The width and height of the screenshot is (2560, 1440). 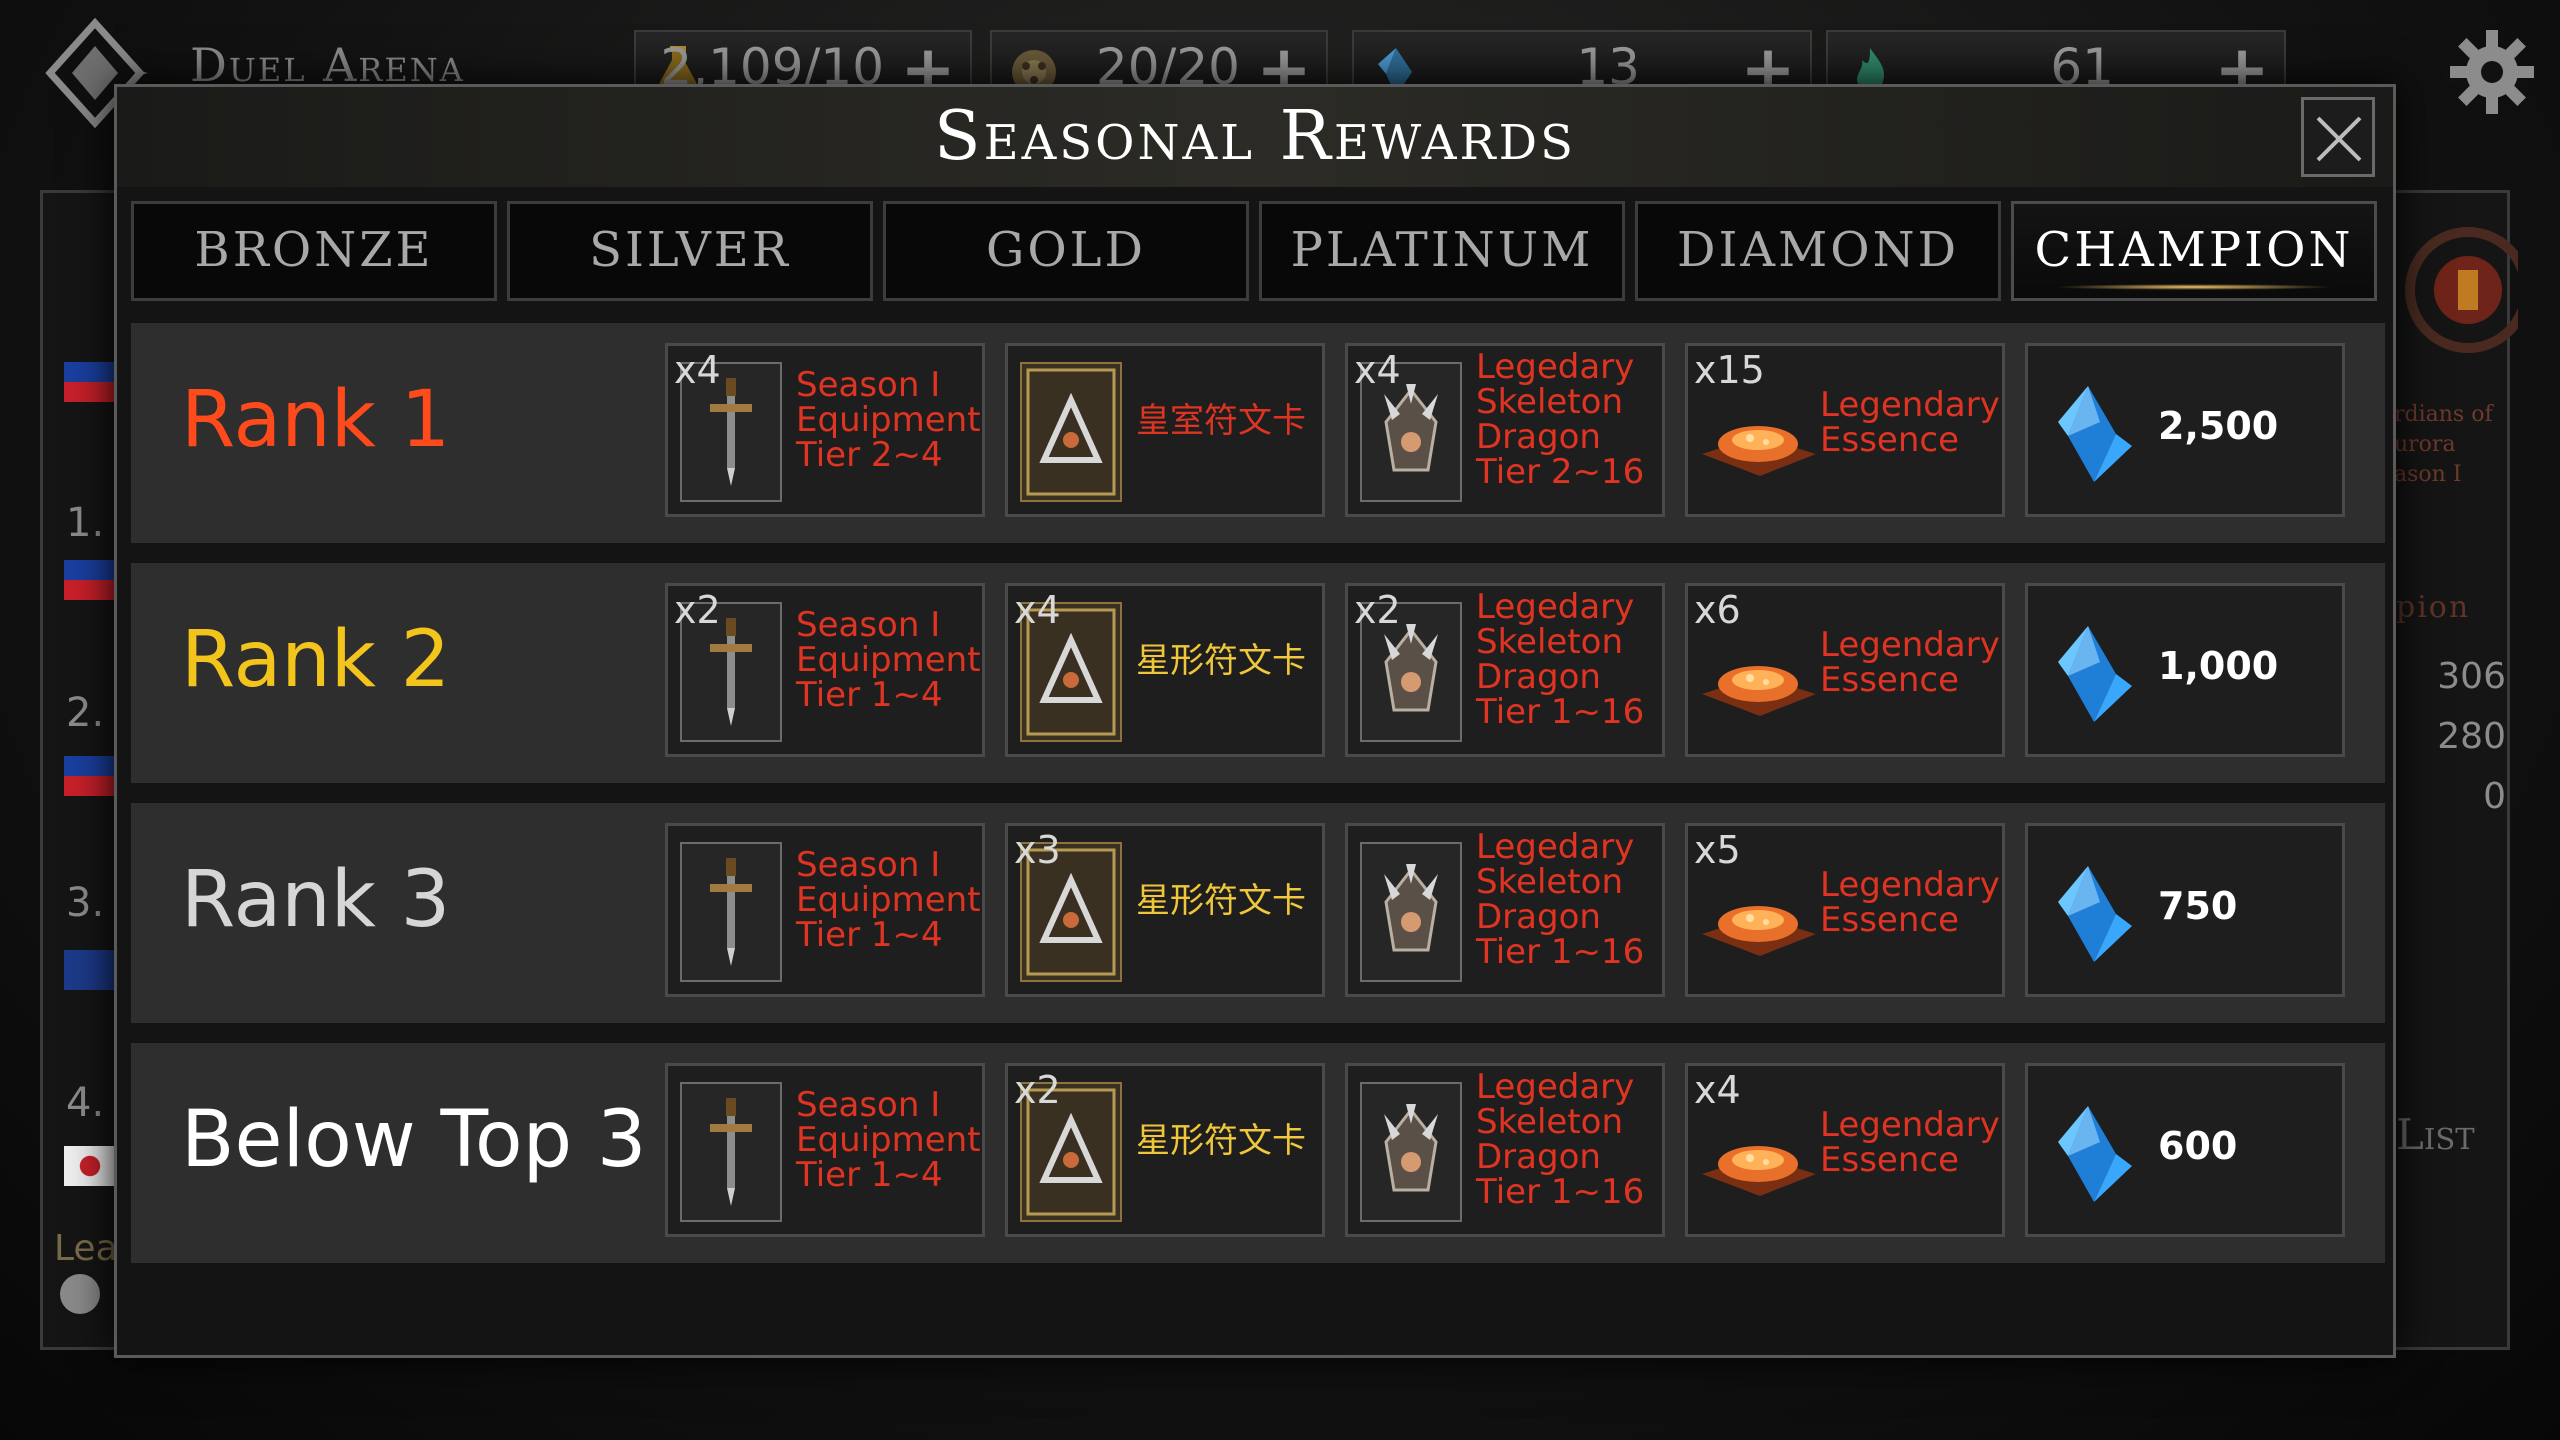 What do you see at coordinates (1221, 1141) in the screenshot?
I see `reward-name: 星形符文卡` at bounding box center [1221, 1141].